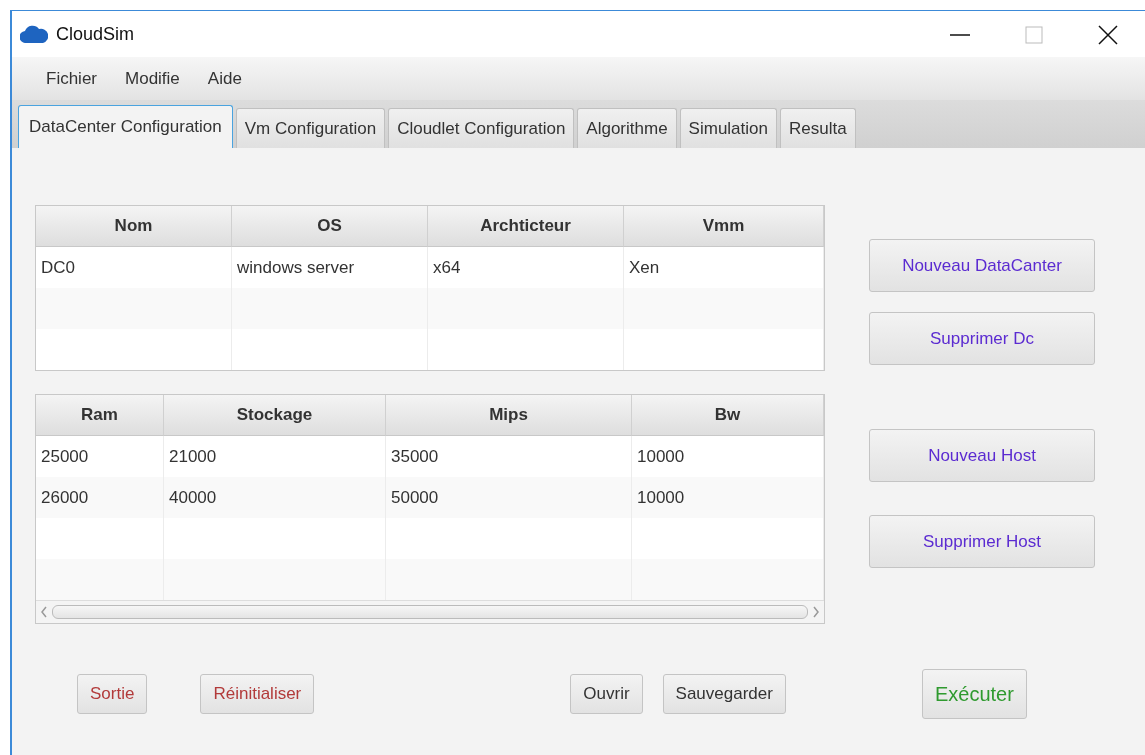  I want to click on table-cell: 50000, so click(509, 497).